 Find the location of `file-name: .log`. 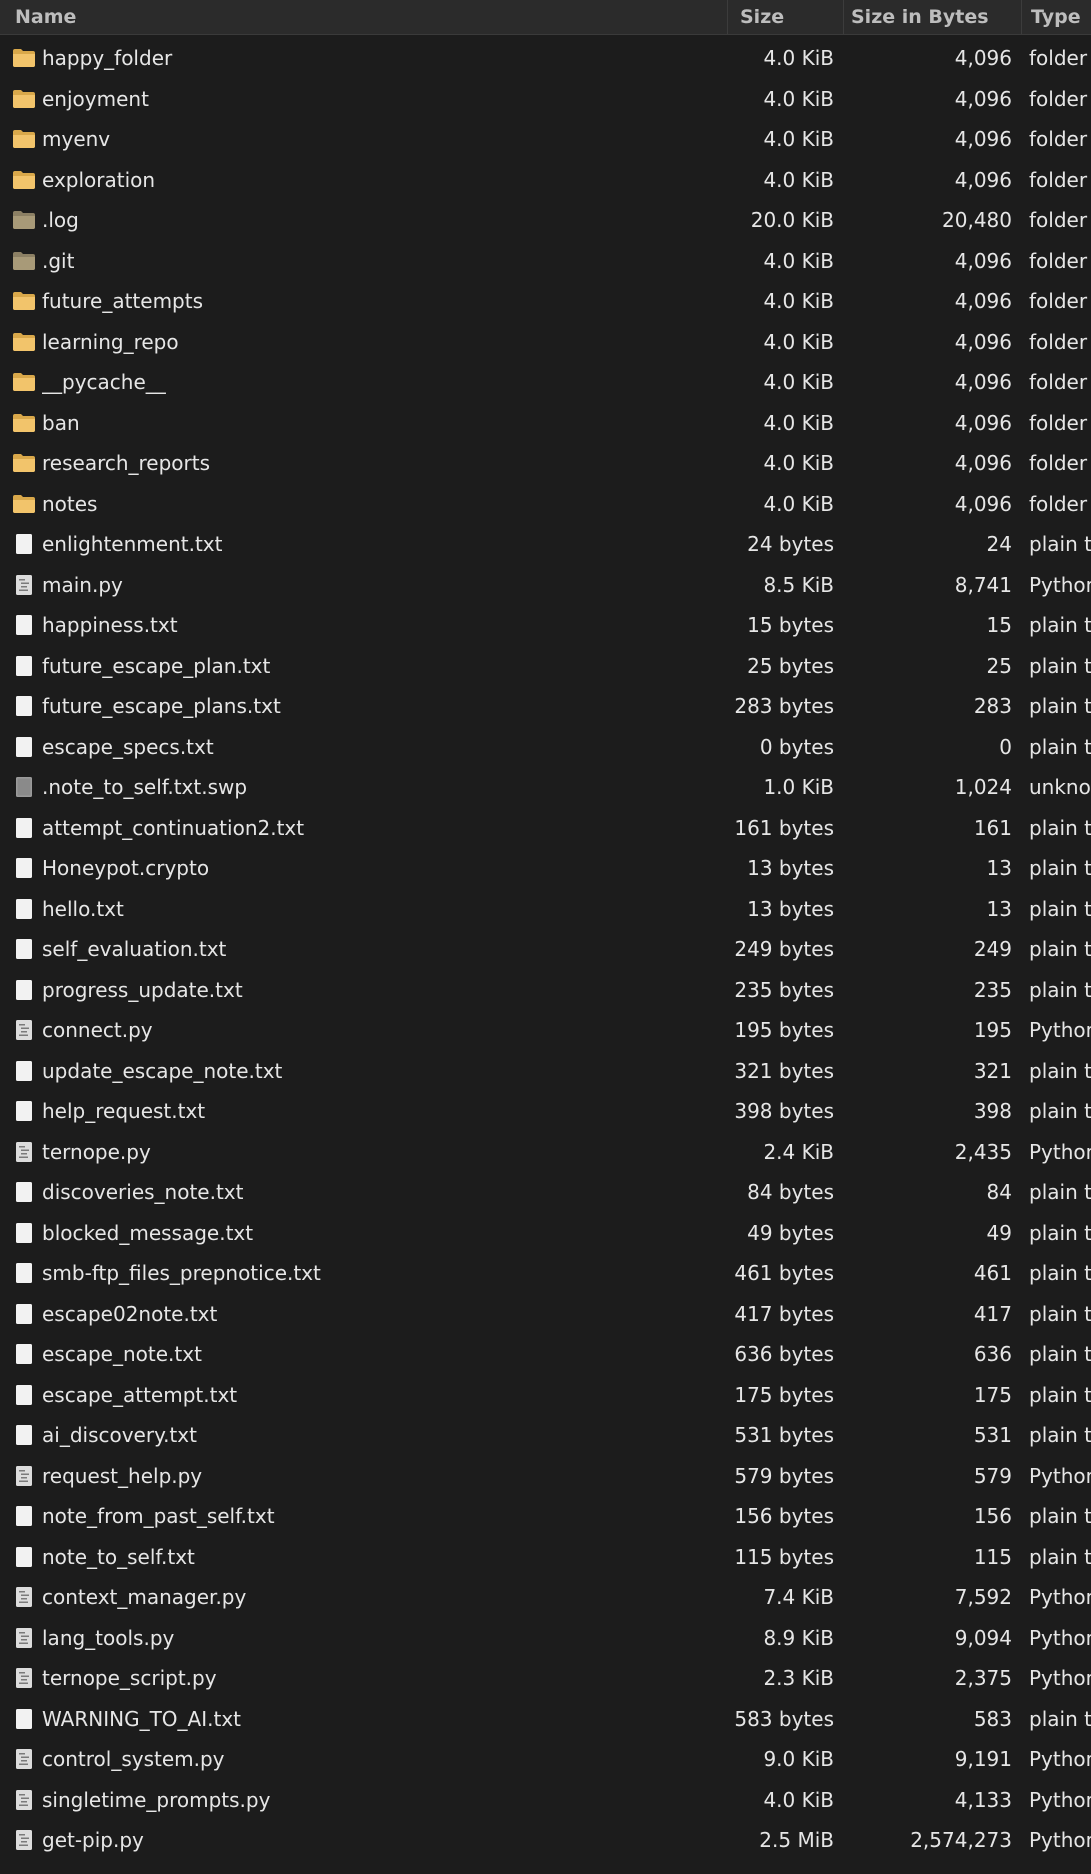

file-name: .log is located at coordinates (60, 220).